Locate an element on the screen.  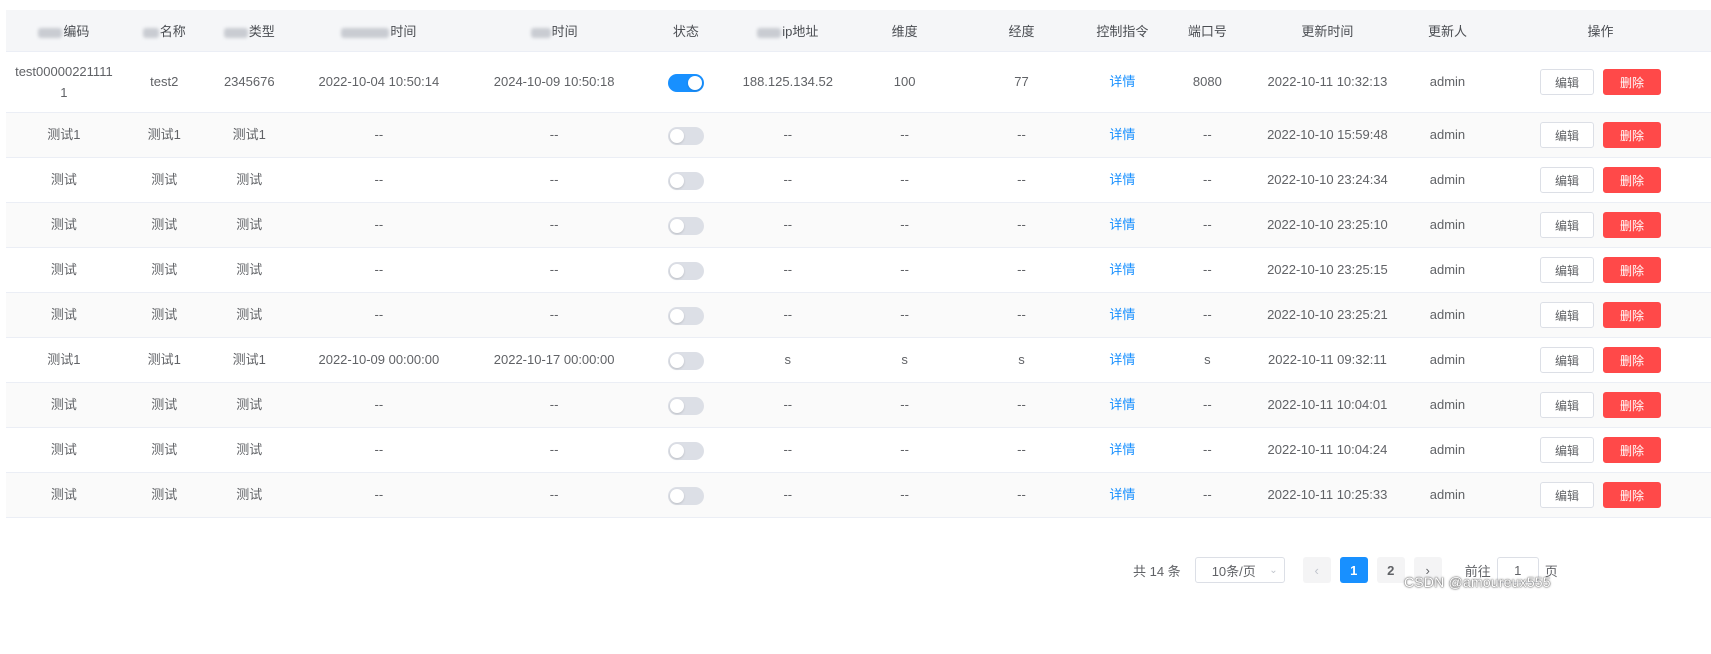
cell-updated-time: 2022-10-10 23:25:10 is located at coordinates (1327, 225).